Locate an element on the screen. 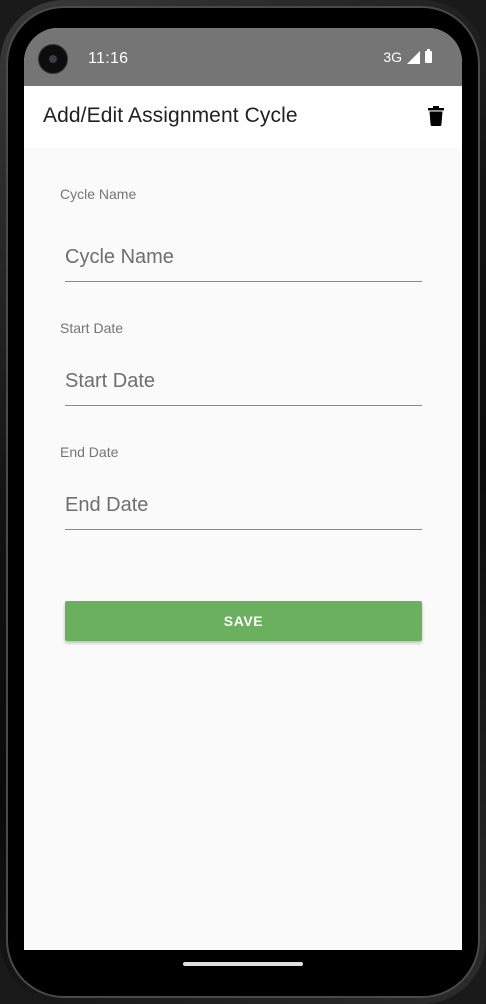 The width and height of the screenshot is (486, 1004). delete-button is located at coordinates (436, 116).